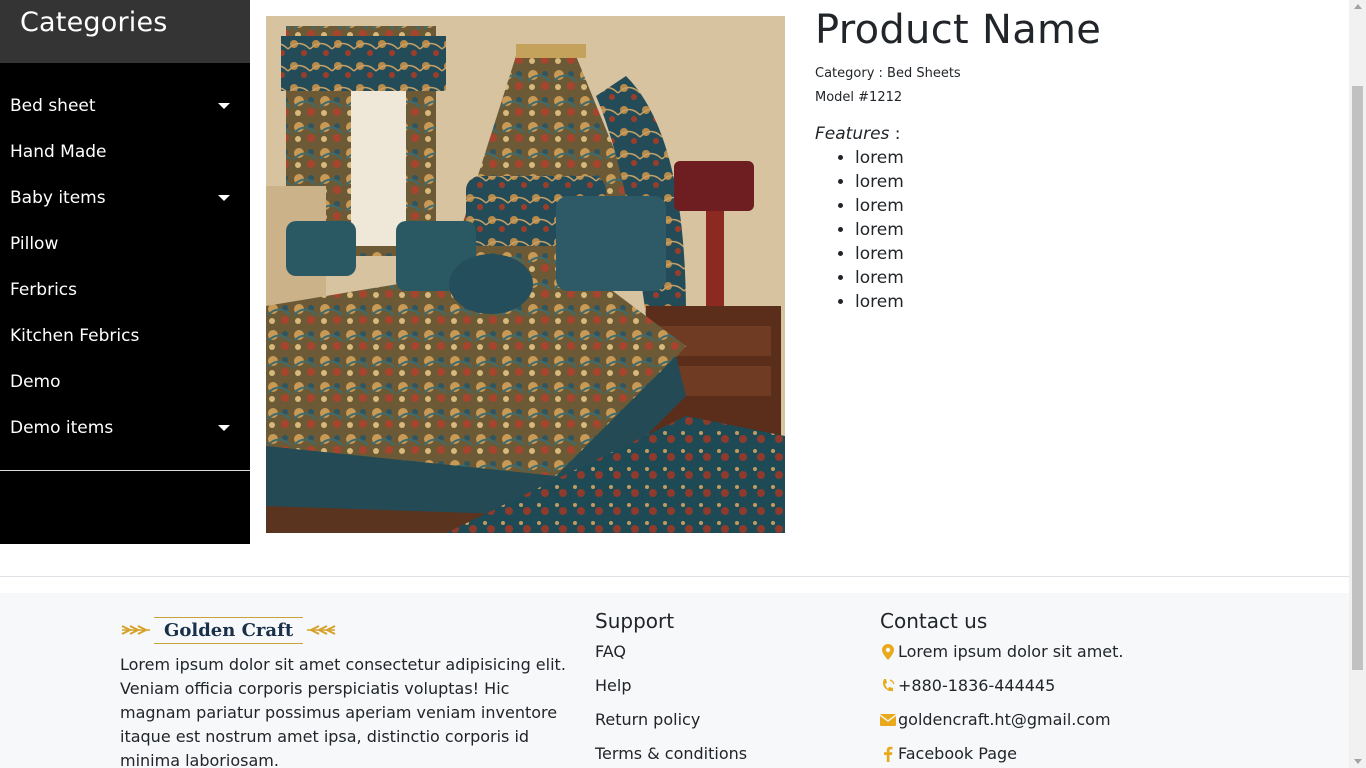  What do you see at coordinates (125, 152) in the screenshot?
I see `sidebar-item-hand-made: Hand Made` at bounding box center [125, 152].